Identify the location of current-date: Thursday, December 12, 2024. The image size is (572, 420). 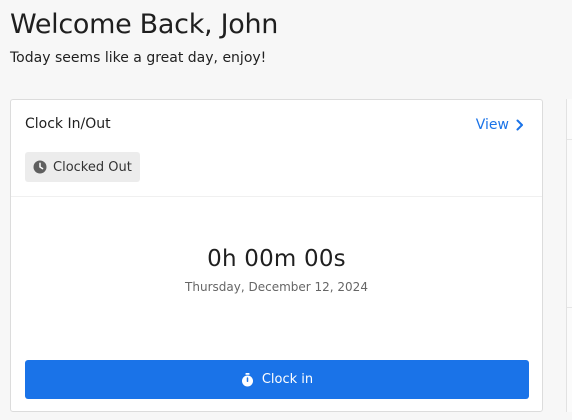
(276, 287).